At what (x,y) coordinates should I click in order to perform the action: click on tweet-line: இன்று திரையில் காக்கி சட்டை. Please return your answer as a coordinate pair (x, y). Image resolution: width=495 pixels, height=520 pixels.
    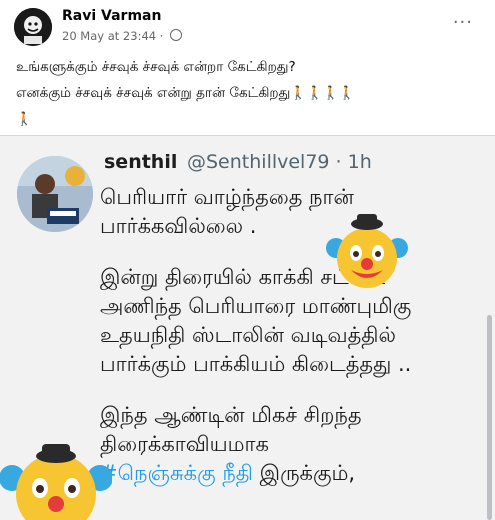
    Looking at the image, I should click on (243, 277).